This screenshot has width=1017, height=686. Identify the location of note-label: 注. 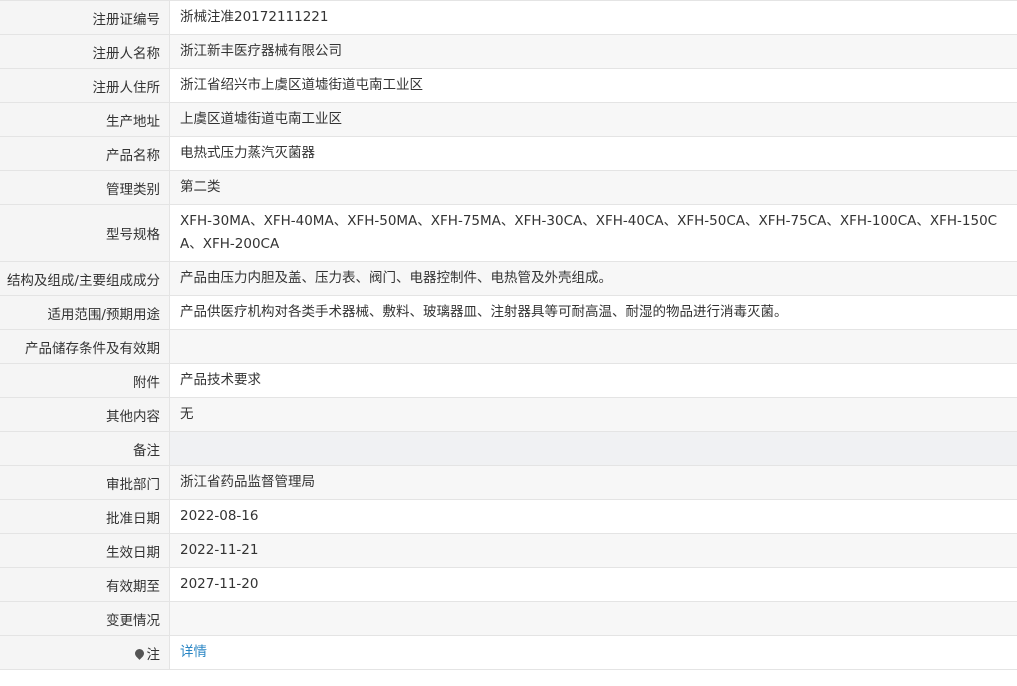
(153, 654).